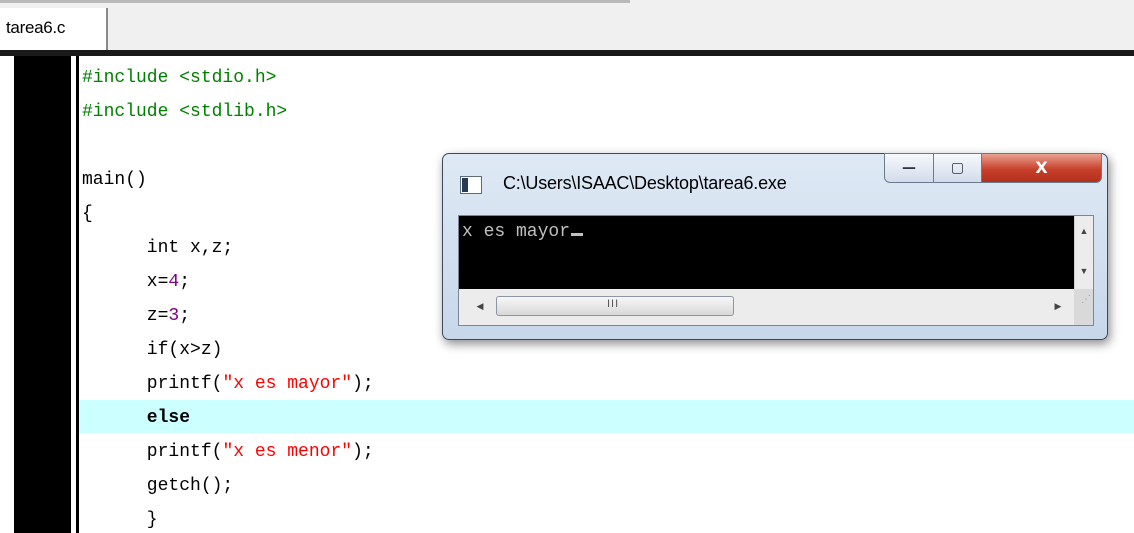  I want to click on editor-top-border, so click(567, 53).